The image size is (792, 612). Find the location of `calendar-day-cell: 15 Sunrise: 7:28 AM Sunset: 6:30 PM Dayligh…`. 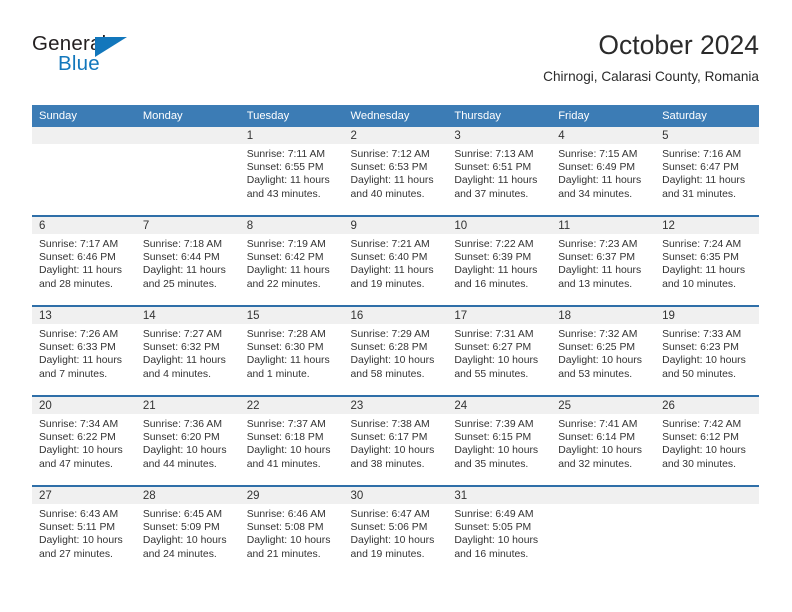

calendar-day-cell: 15 Sunrise: 7:28 AM Sunset: 6:30 PM Dayligh… is located at coordinates (291, 350).